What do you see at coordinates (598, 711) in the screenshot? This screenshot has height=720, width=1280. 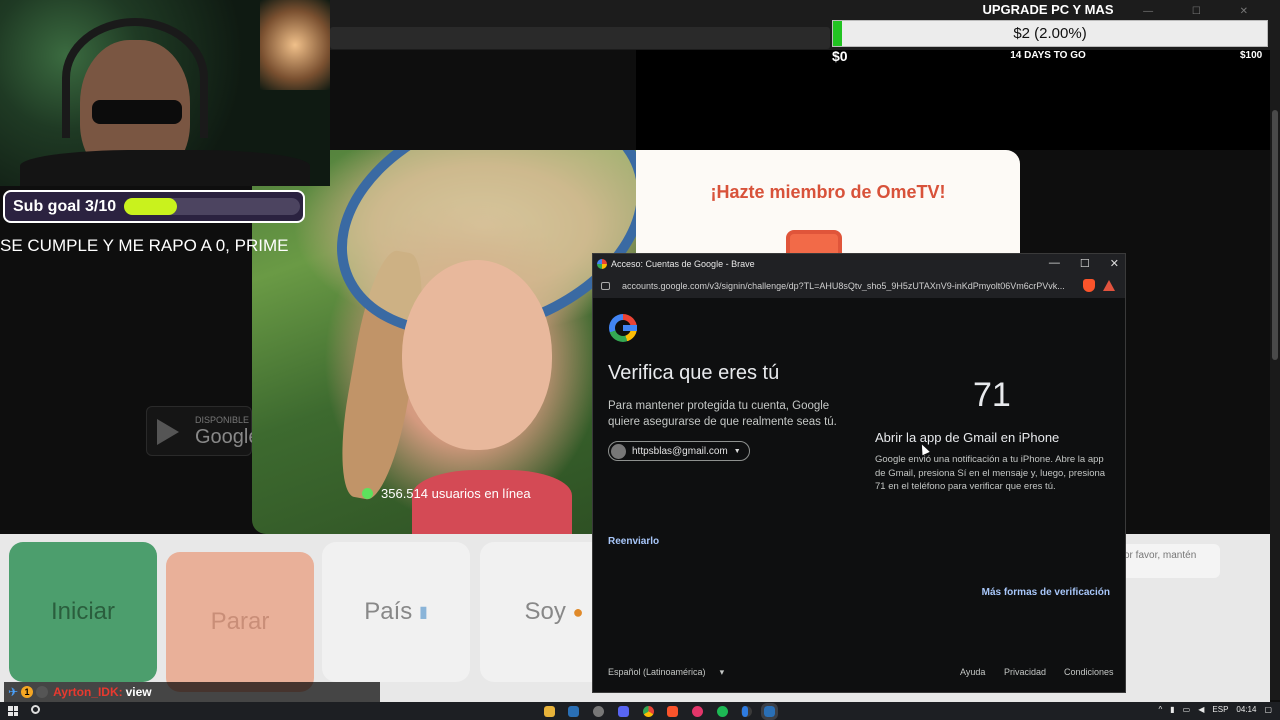 I see `settings-icon` at bounding box center [598, 711].